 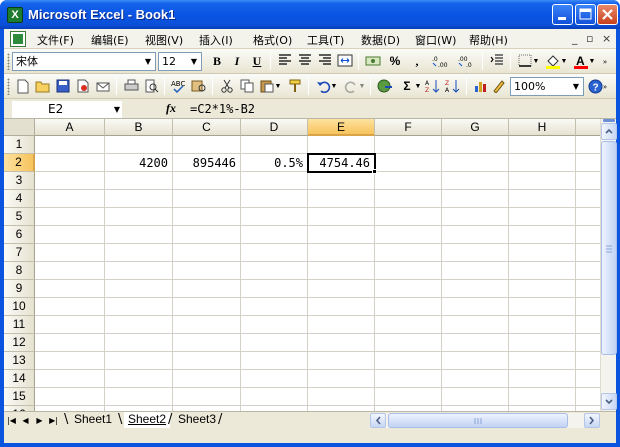 What do you see at coordinates (562, 14) in the screenshot?
I see `minimize-button` at bounding box center [562, 14].